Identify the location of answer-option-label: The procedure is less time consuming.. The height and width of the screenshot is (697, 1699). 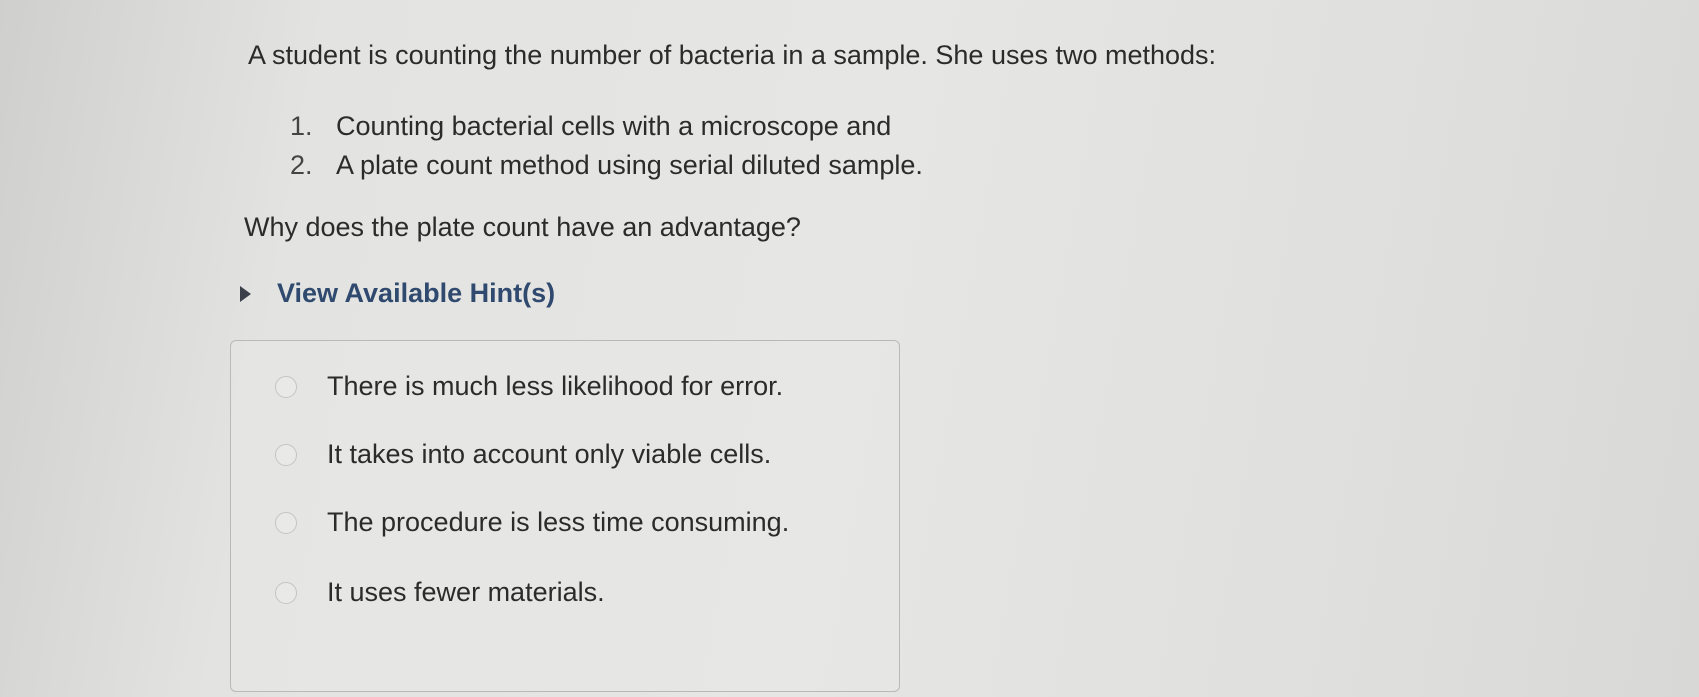
(558, 522).